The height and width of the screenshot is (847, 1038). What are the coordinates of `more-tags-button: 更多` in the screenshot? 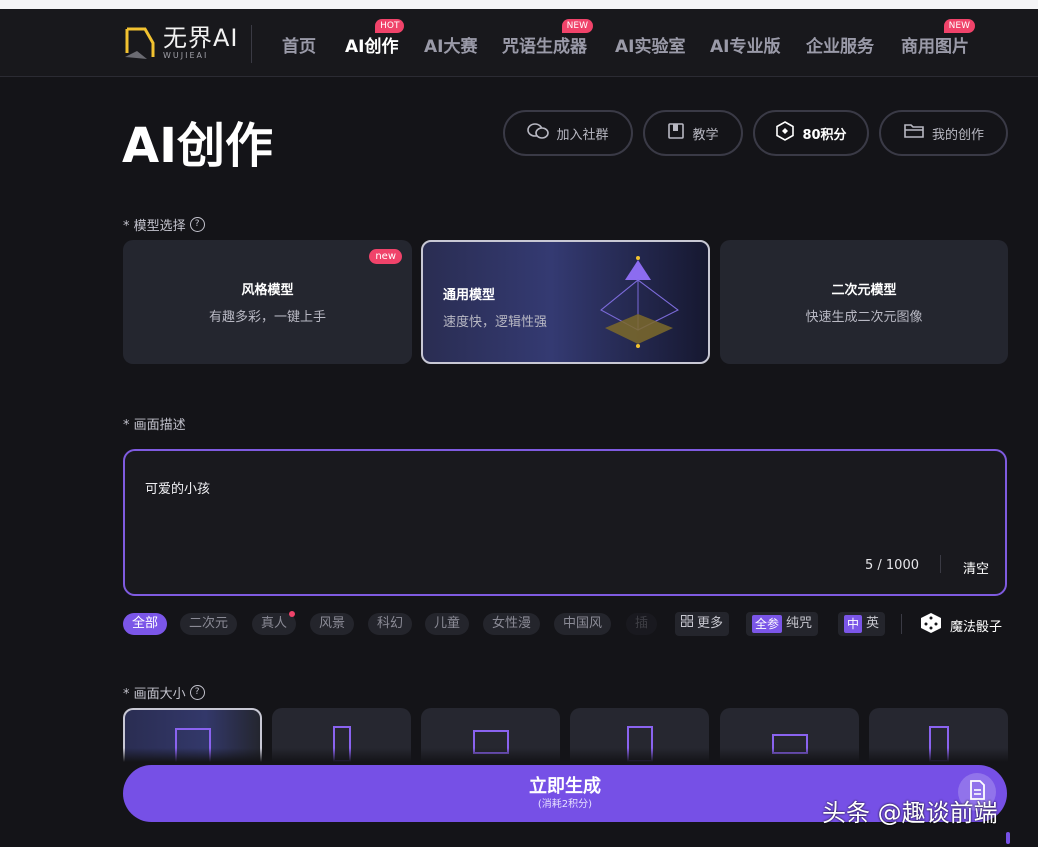 It's located at (702, 624).